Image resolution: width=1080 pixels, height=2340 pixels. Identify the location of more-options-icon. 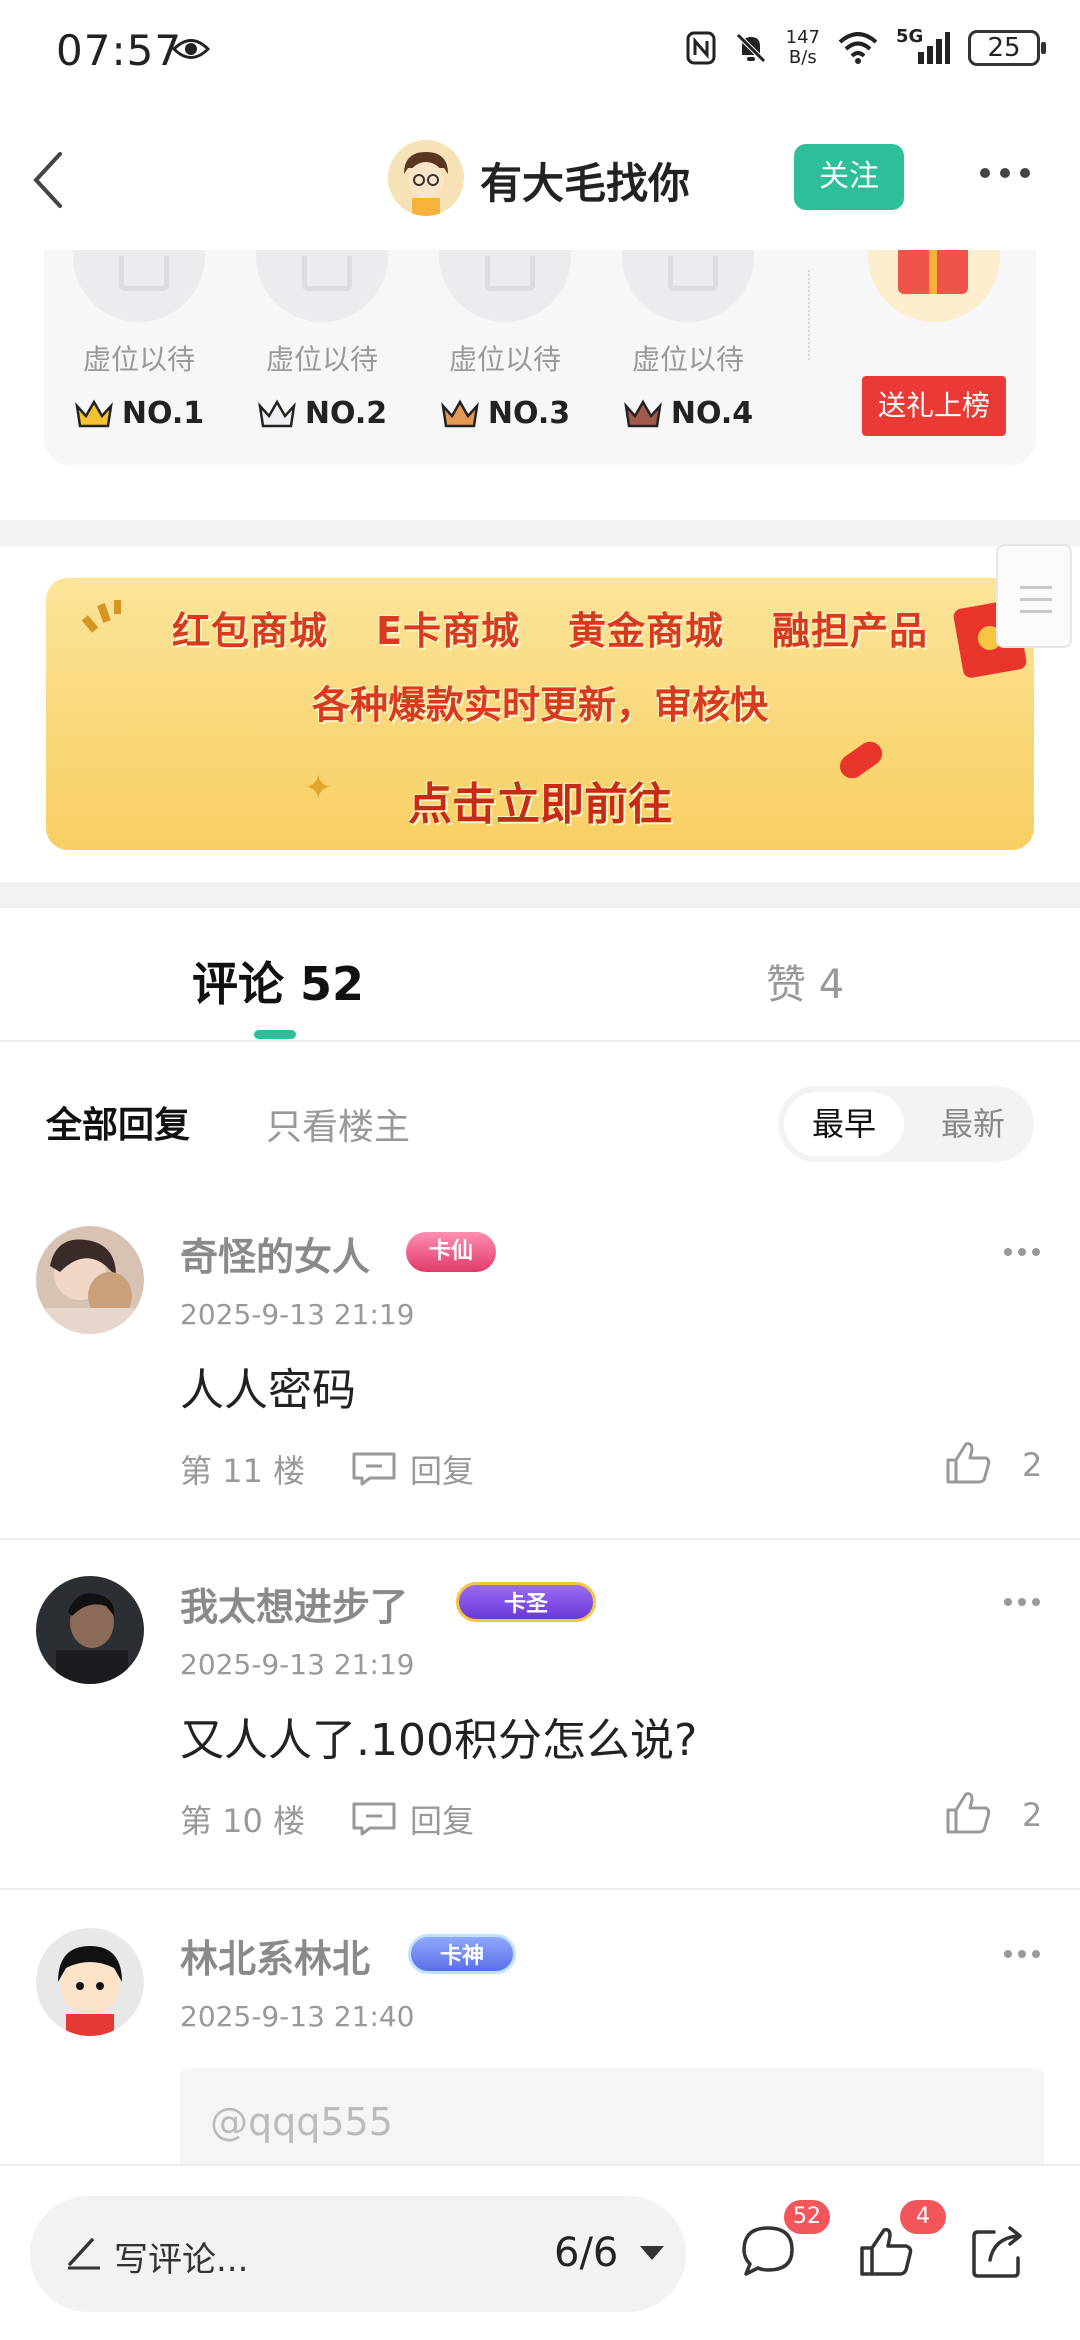
(1005, 173).